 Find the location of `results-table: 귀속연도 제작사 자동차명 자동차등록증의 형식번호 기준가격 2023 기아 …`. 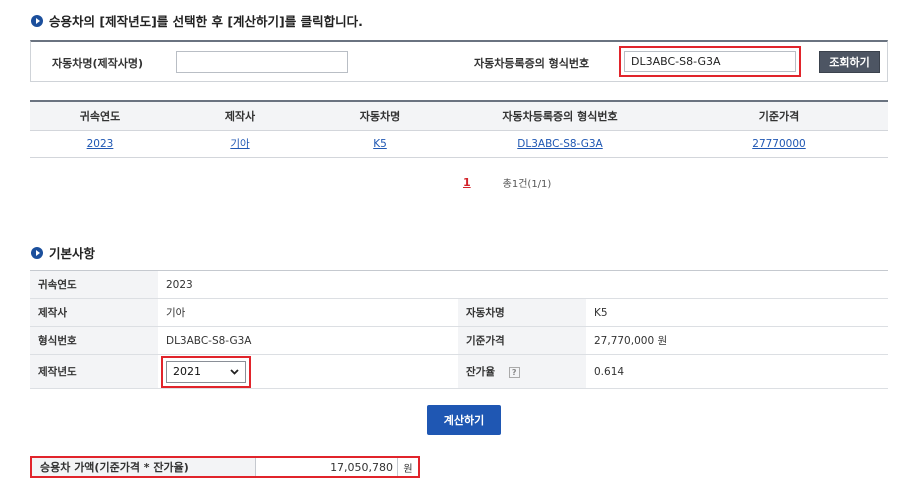

results-table: 귀속연도 제작사 자동차명 자동차등록증의 형식번호 기준가격 2023 기아 … is located at coordinates (459, 129).